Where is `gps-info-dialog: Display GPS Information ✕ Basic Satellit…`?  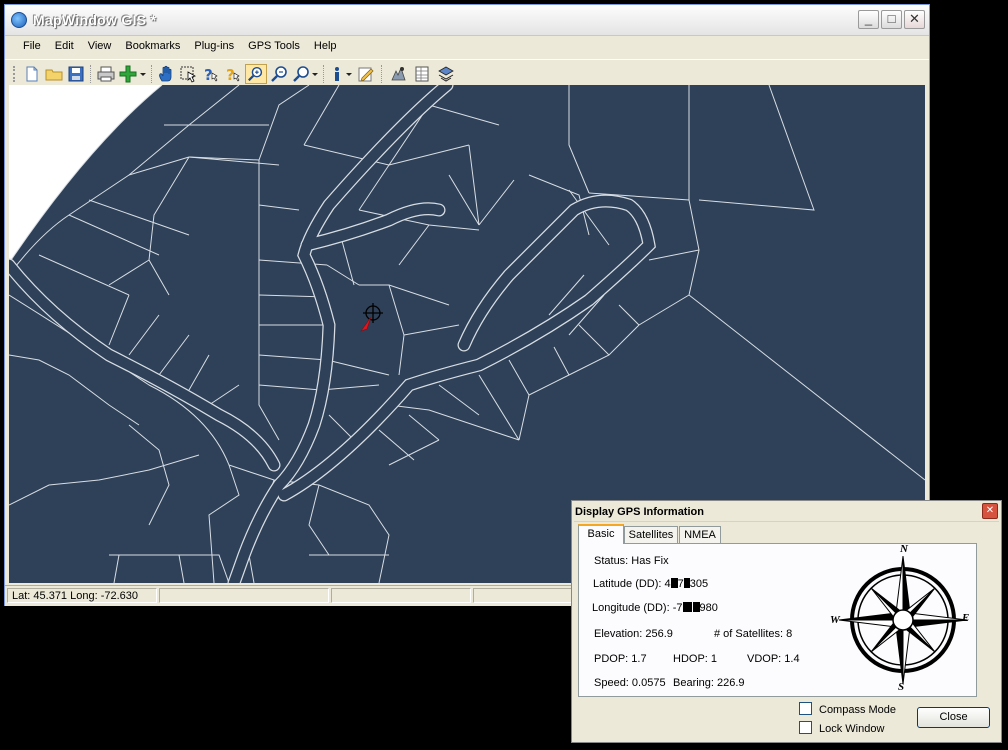 gps-info-dialog: Display GPS Information ✕ Basic Satellit… is located at coordinates (786, 621).